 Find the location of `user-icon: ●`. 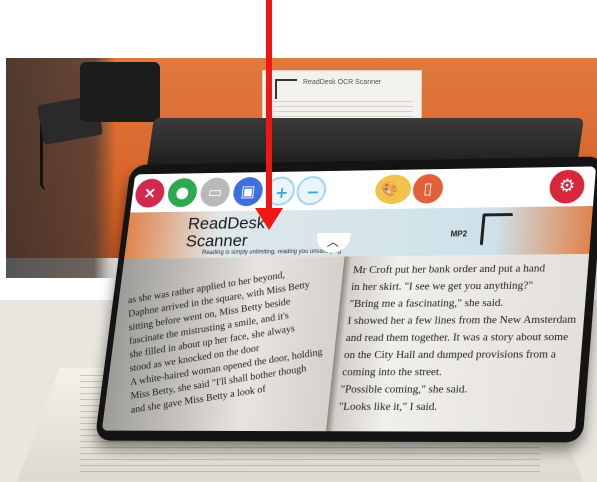

user-icon: ● is located at coordinates (182, 192).